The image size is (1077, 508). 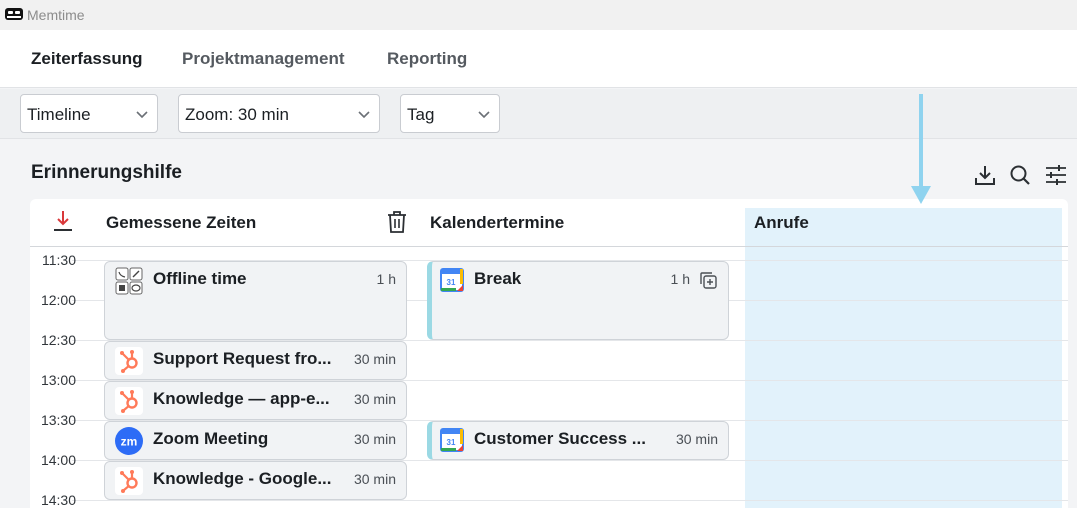 What do you see at coordinates (985, 175) in the screenshot?
I see `download-icon` at bounding box center [985, 175].